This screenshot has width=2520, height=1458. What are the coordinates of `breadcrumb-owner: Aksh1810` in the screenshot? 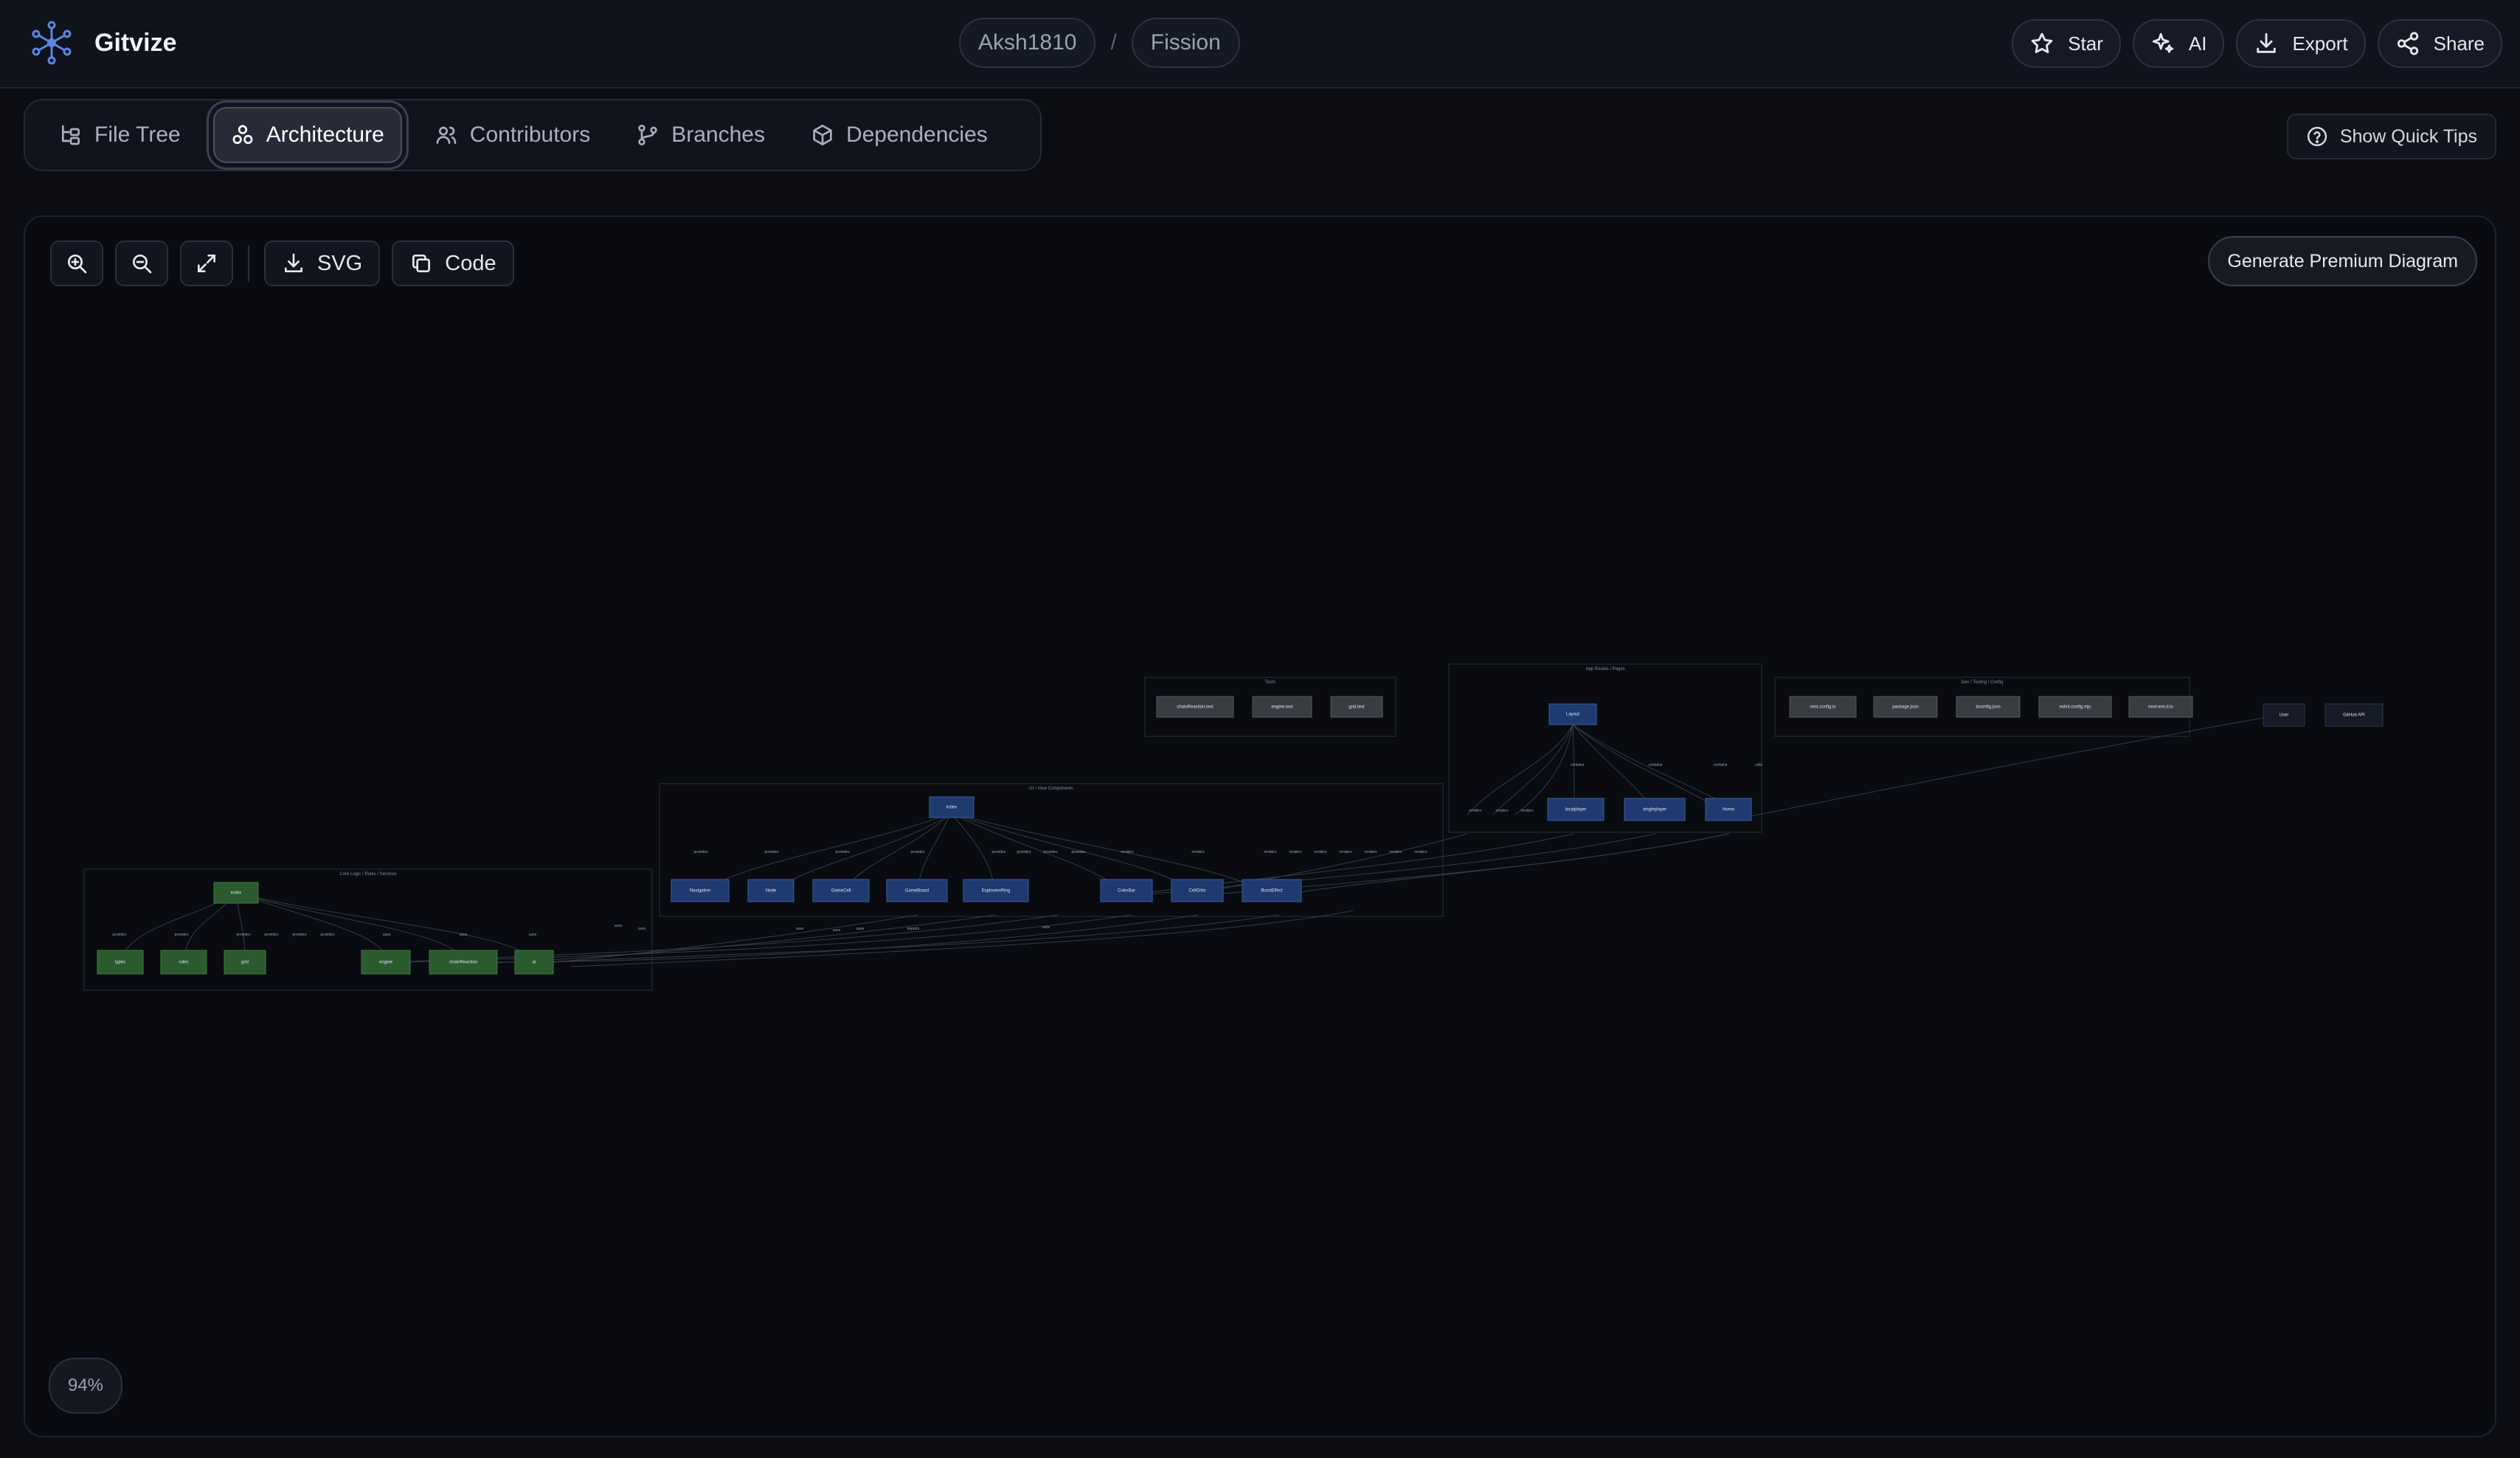 It's located at (1028, 43).